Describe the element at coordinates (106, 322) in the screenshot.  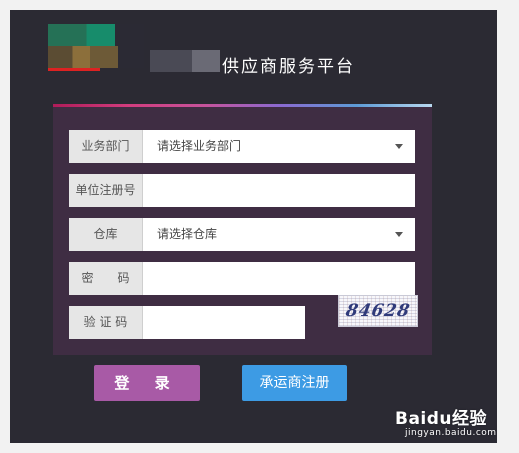
I see `captcha-label: 验 证 码` at that location.